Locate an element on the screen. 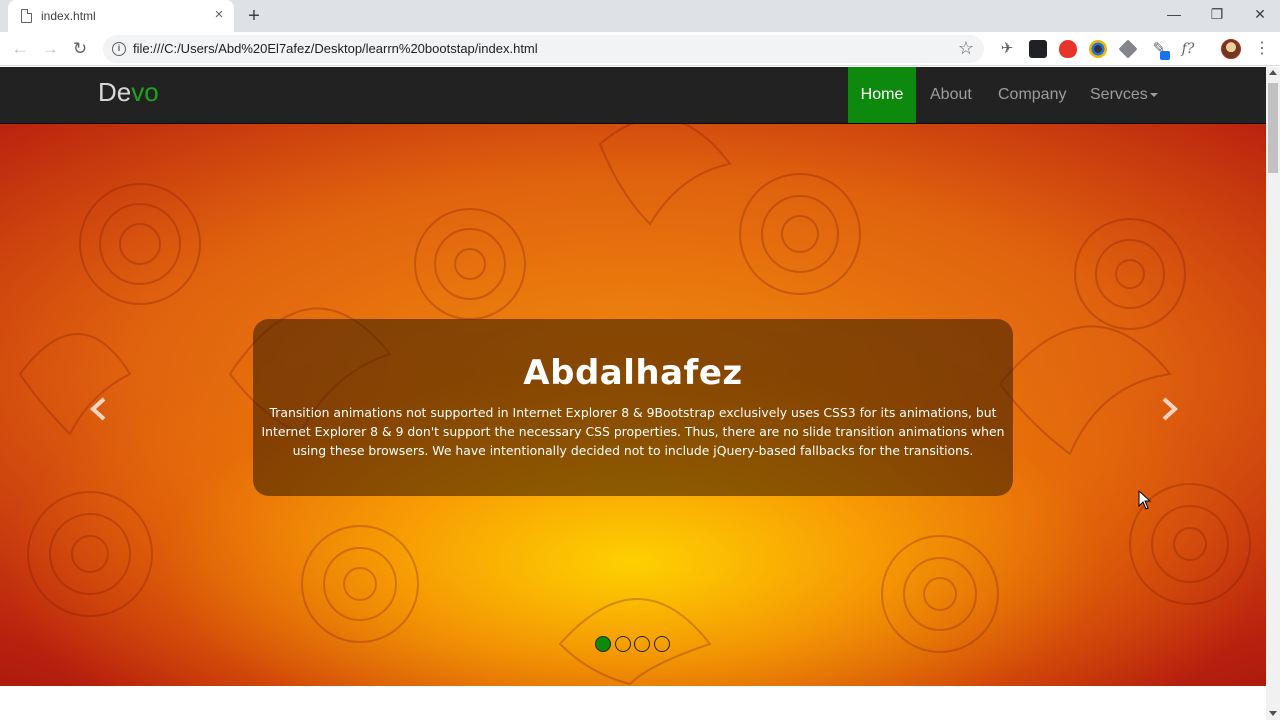 The image size is (1280, 720). chevron-left-icon is located at coordinates (98, 409).